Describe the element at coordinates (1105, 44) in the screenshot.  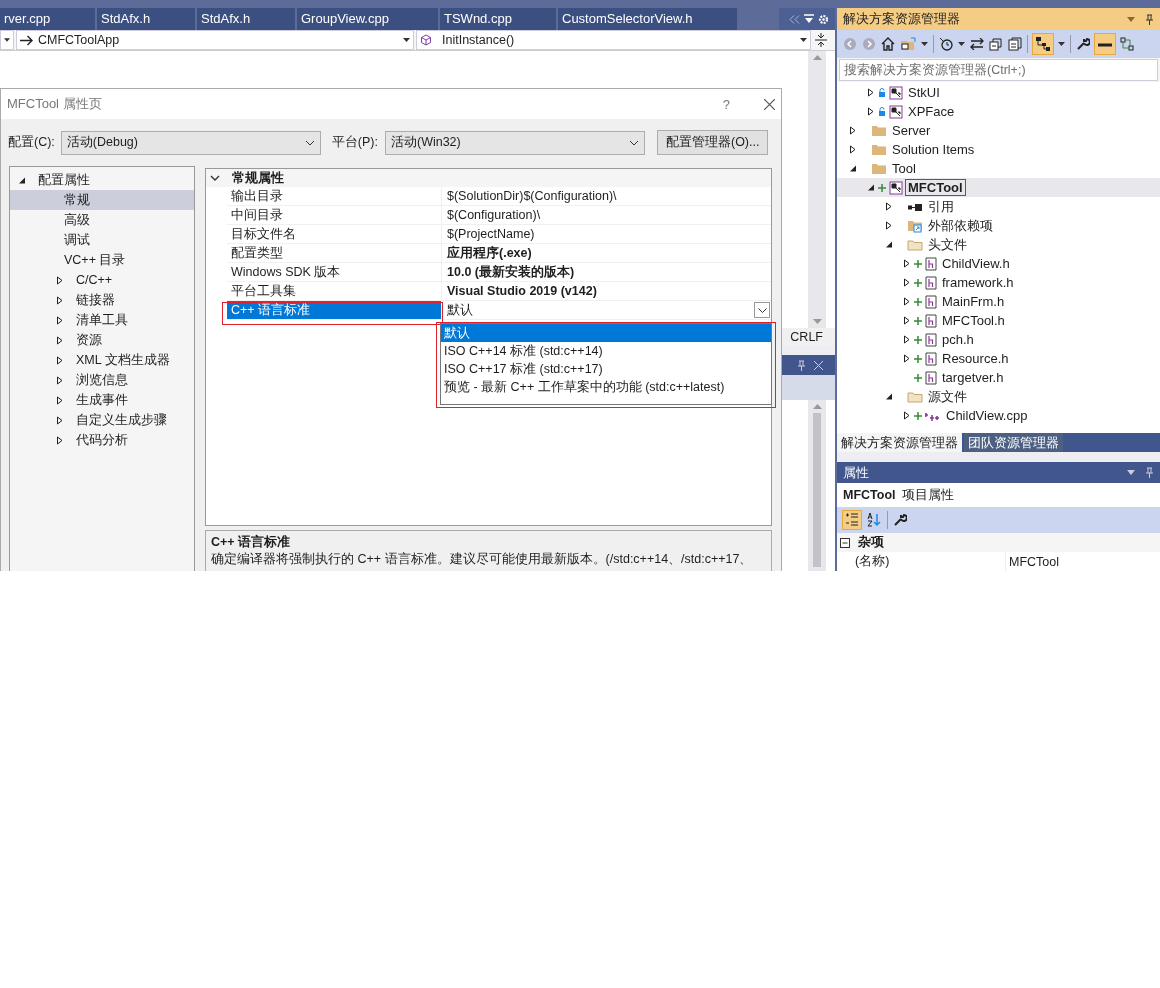
I see `minus-icon` at that location.